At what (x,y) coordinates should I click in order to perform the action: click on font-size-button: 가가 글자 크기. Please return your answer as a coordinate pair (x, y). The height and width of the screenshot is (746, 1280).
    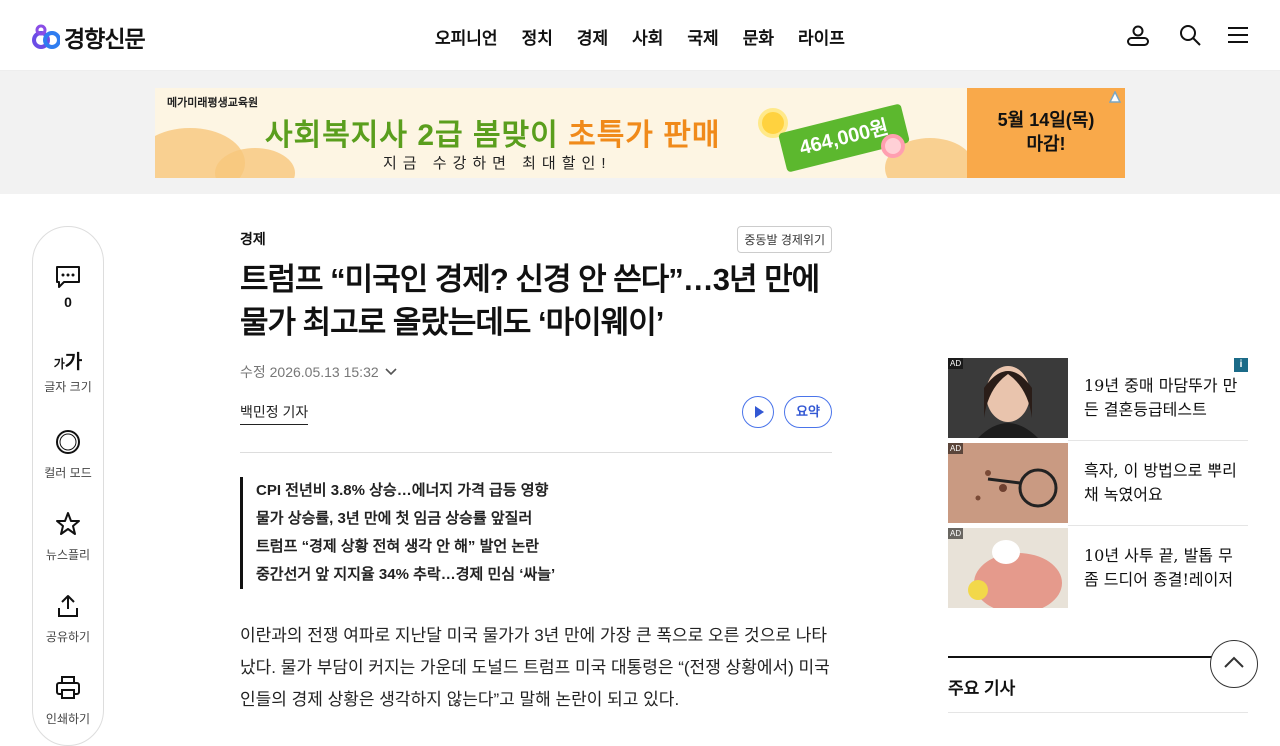
    Looking at the image, I should click on (68, 371).